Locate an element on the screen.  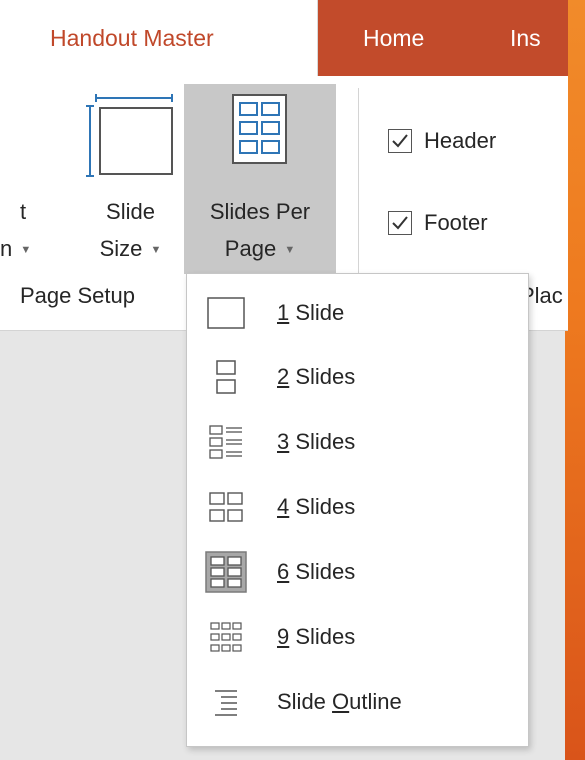
slide-size-icon is located at coordinates (129, 135).